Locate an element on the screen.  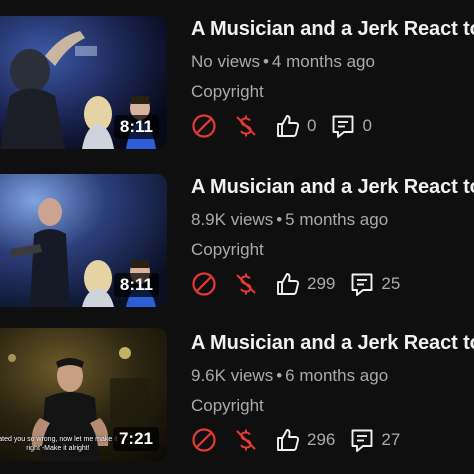
video-stats: 296 27 is located at coordinates (332, 440).